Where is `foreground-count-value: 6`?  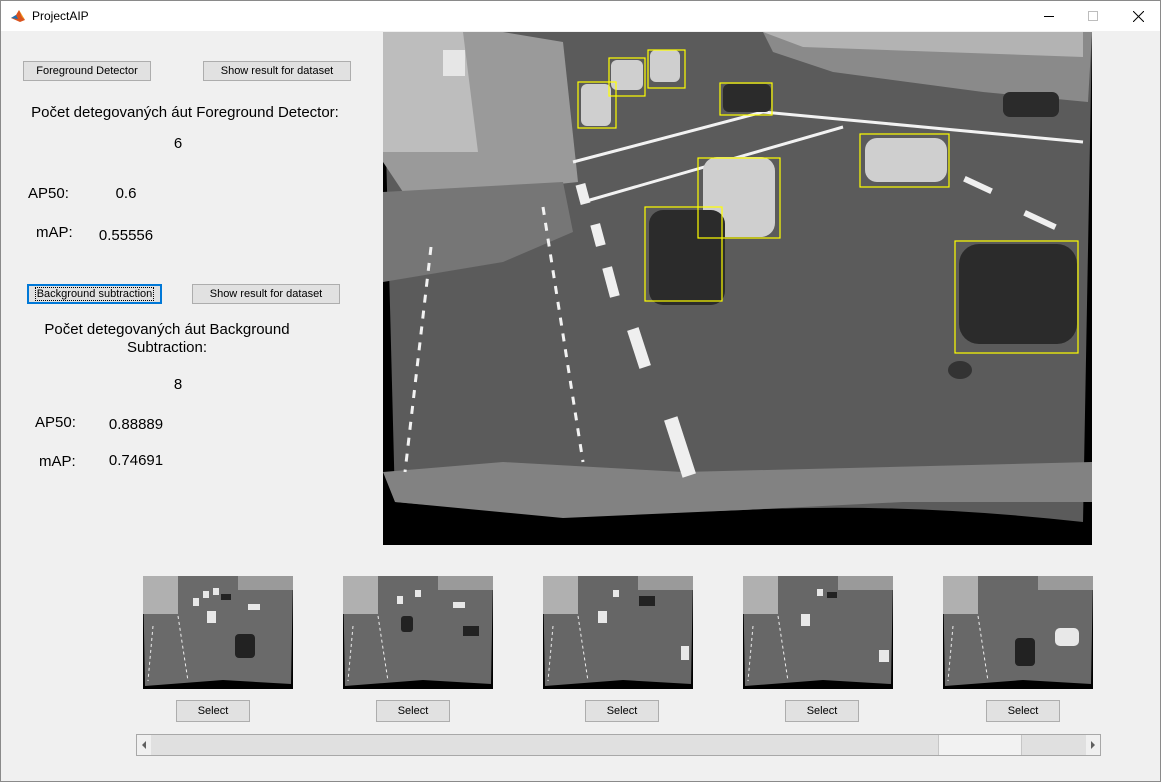
foreground-count-value: 6 is located at coordinates (178, 143).